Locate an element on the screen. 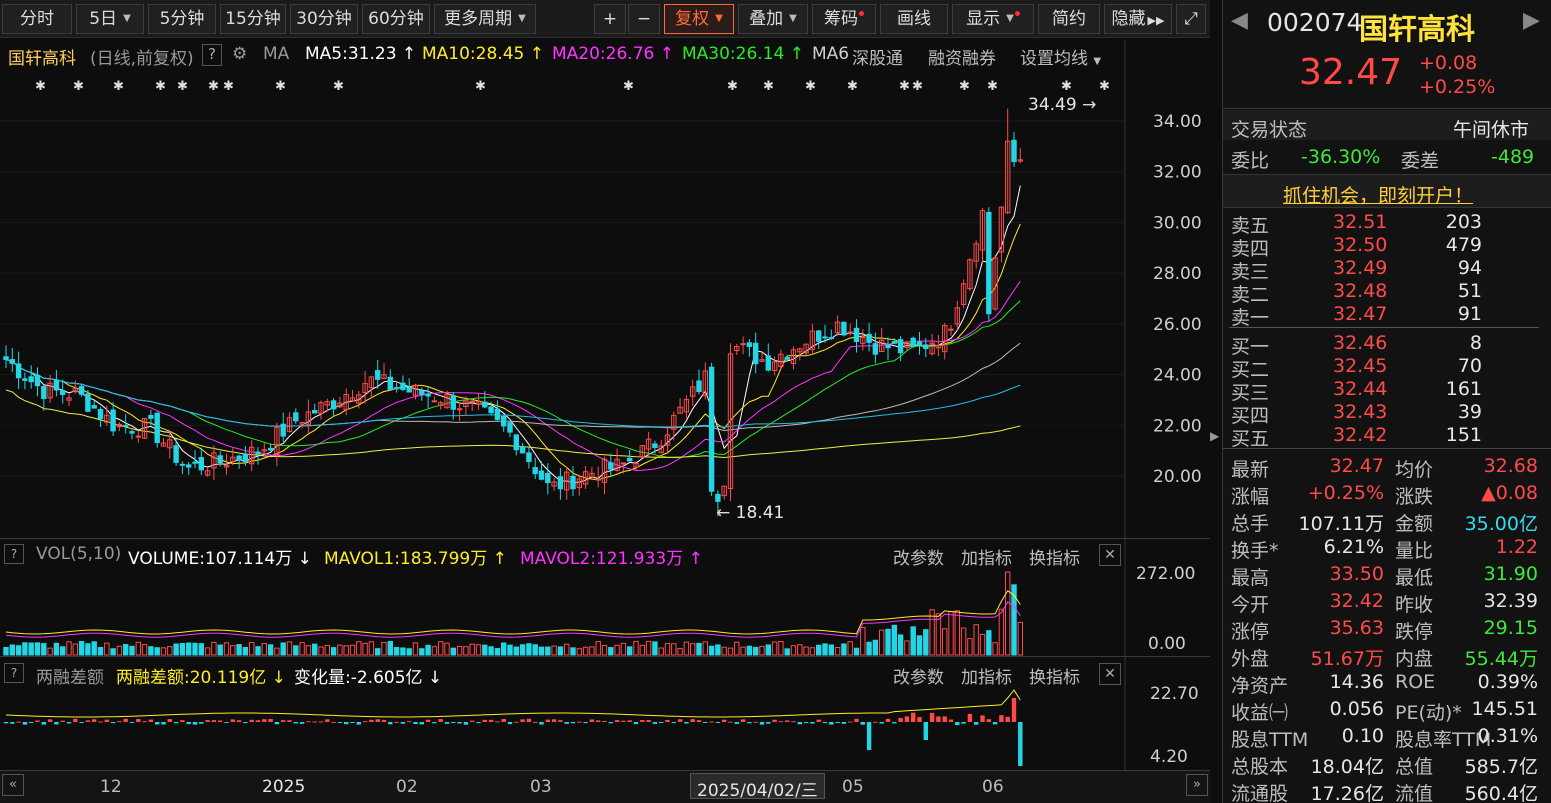  open-account-link: 抓住机会，即刻开户！ is located at coordinates (1378, 194).